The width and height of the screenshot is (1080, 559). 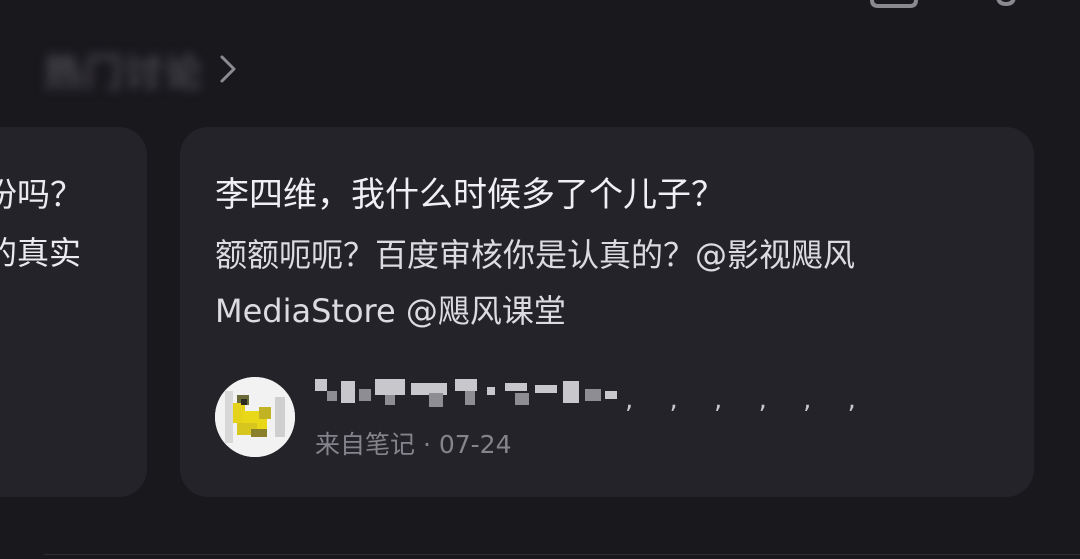 What do you see at coordinates (747, 400) in the screenshot?
I see `author-name-trailing: , , , , , ,` at bounding box center [747, 400].